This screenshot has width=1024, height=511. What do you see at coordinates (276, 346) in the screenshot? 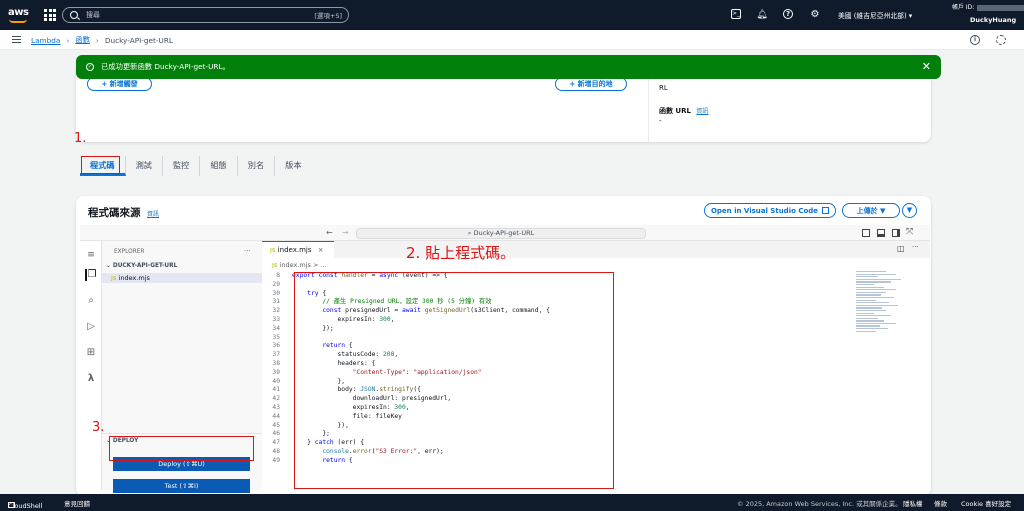
I see `line-number: 36` at bounding box center [276, 346].